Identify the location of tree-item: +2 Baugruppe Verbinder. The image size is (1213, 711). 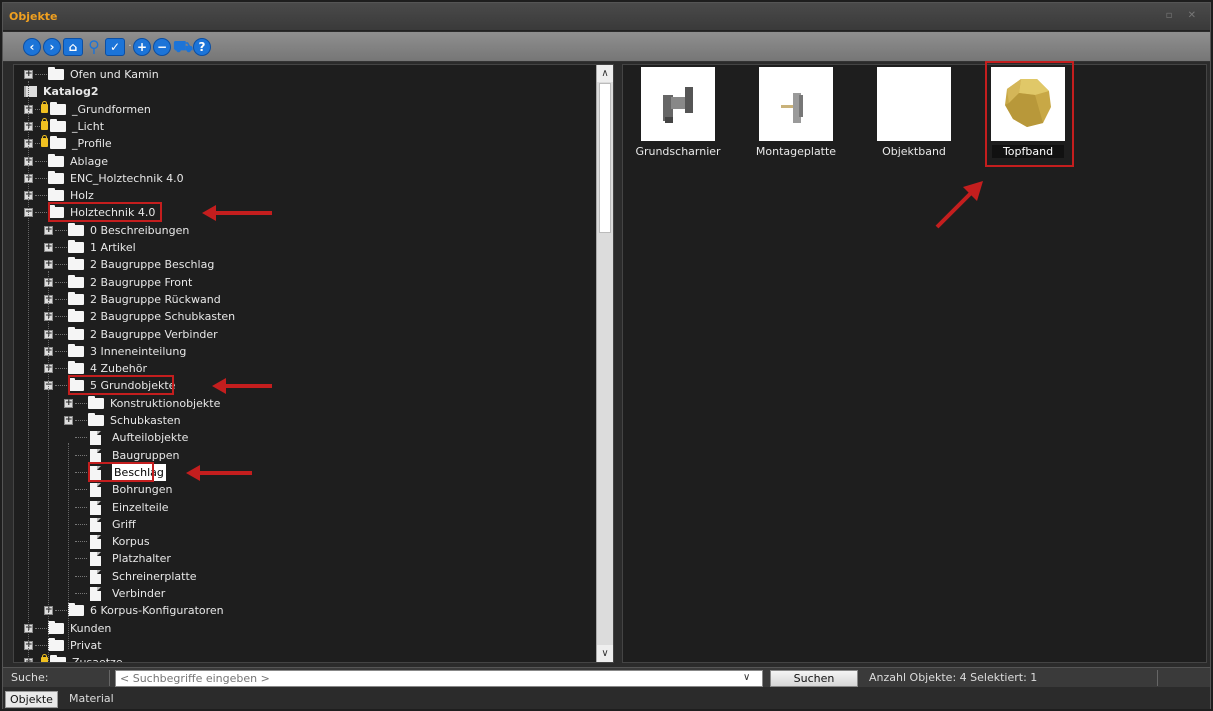
(305, 334).